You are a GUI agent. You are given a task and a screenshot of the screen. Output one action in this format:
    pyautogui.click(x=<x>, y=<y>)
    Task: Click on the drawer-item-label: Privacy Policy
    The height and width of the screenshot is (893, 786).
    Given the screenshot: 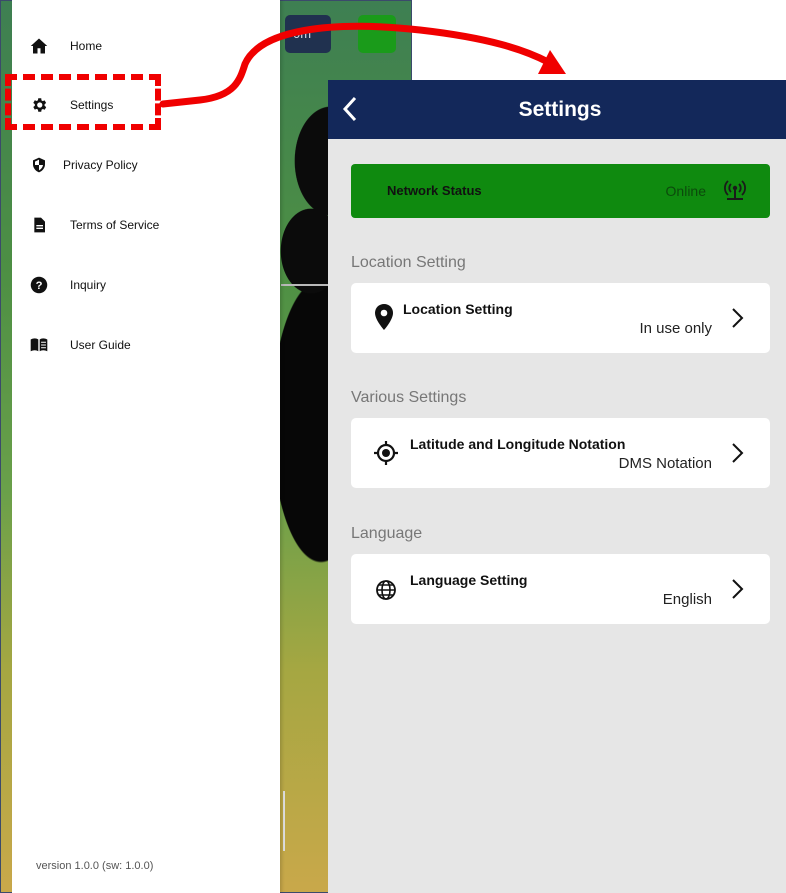 What is the action you would take?
    pyautogui.click(x=100, y=165)
    